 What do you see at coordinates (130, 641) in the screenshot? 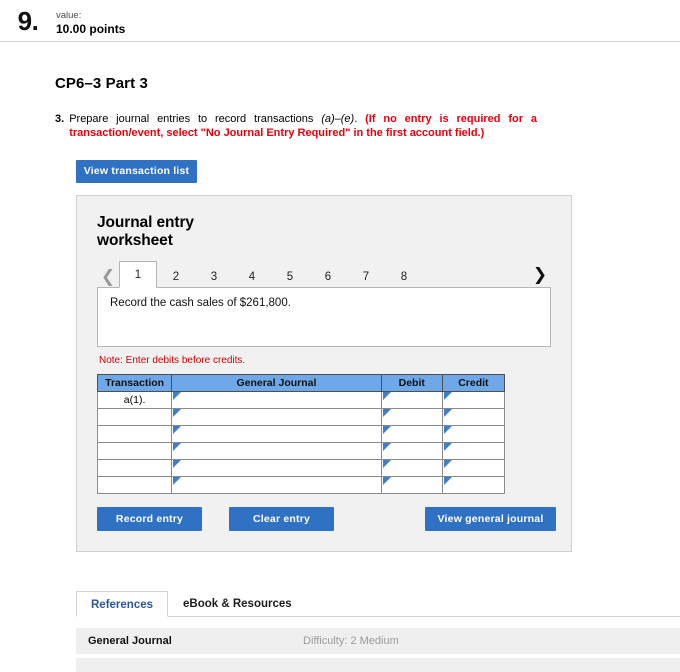
I see `reference-label: General Journal` at bounding box center [130, 641].